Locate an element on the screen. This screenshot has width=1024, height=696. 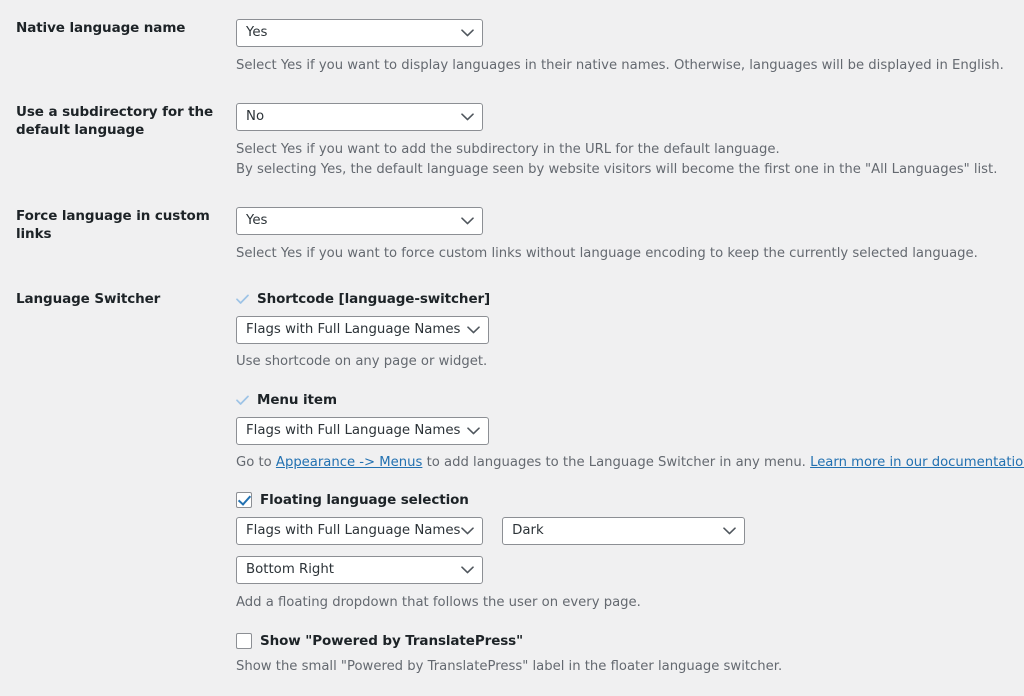
description-shortcode: Use shortcode on any page or widget. is located at coordinates (362, 361).